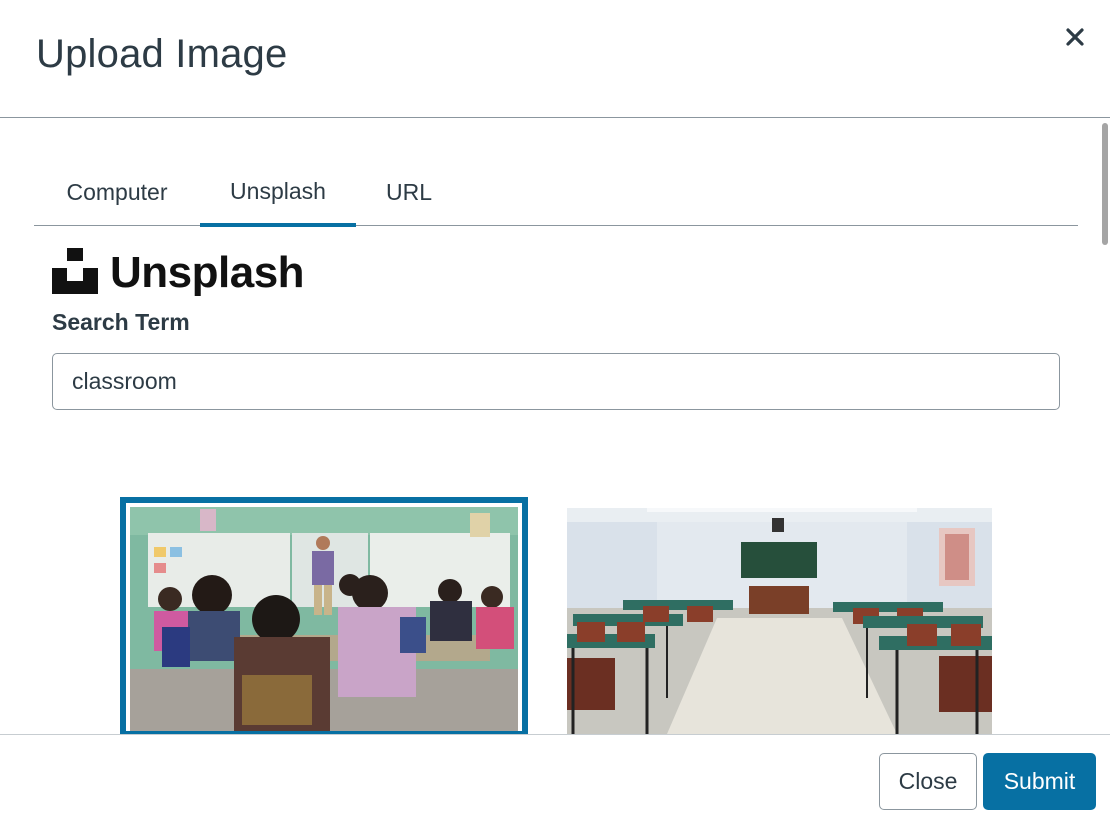 This screenshot has height=824, width=1110. Describe the element at coordinates (1075, 37) in the screenshot. I see `close-icon` at that location.